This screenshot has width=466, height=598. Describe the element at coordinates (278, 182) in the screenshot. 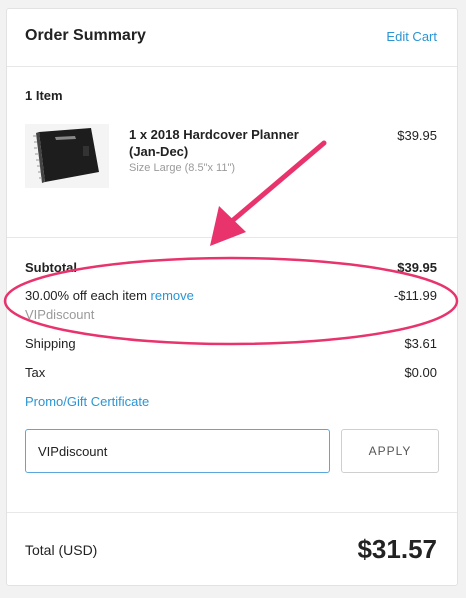

I see `arrow-shaft` at that location.